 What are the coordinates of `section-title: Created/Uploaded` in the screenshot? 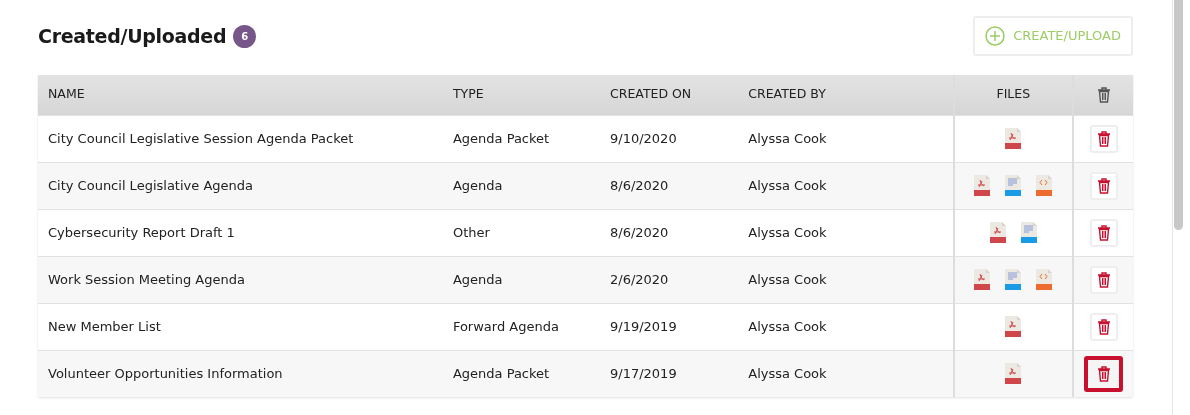 It's located at (132, 36).